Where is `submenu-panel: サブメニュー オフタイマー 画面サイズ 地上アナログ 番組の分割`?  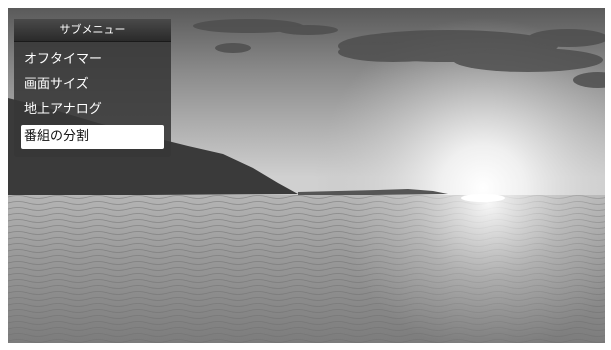 submenu-panel: サブメニュー オフタイマー 画面サイズ 地上アナログ 番組の分割 is located at coordinates (92, 88).